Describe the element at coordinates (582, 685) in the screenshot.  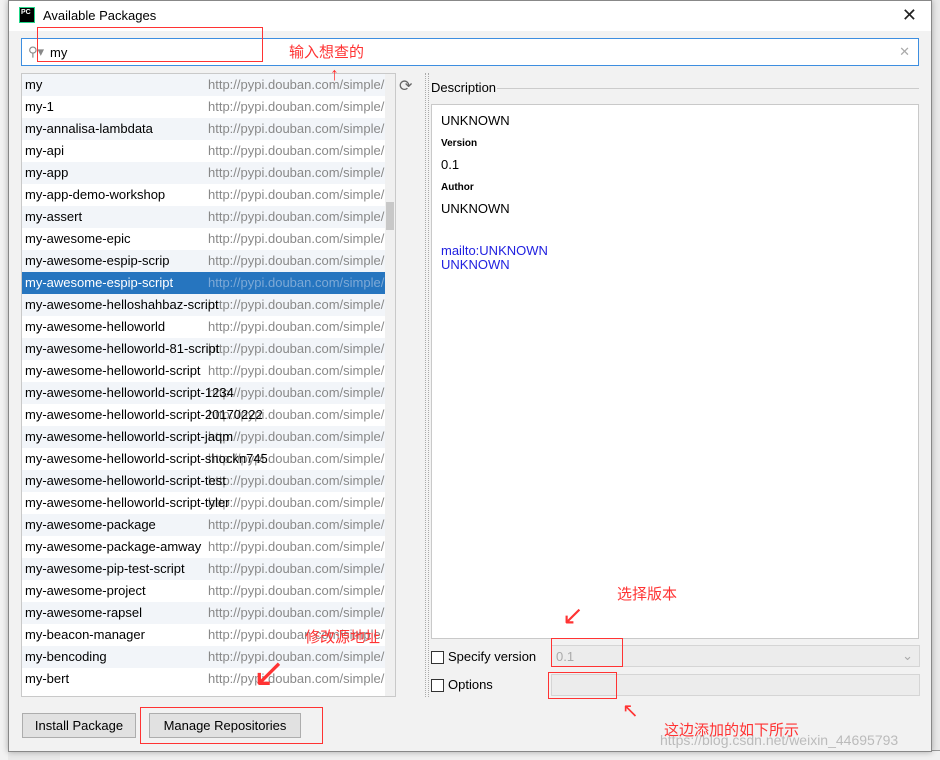
I see `annotation-box-options` at that location.